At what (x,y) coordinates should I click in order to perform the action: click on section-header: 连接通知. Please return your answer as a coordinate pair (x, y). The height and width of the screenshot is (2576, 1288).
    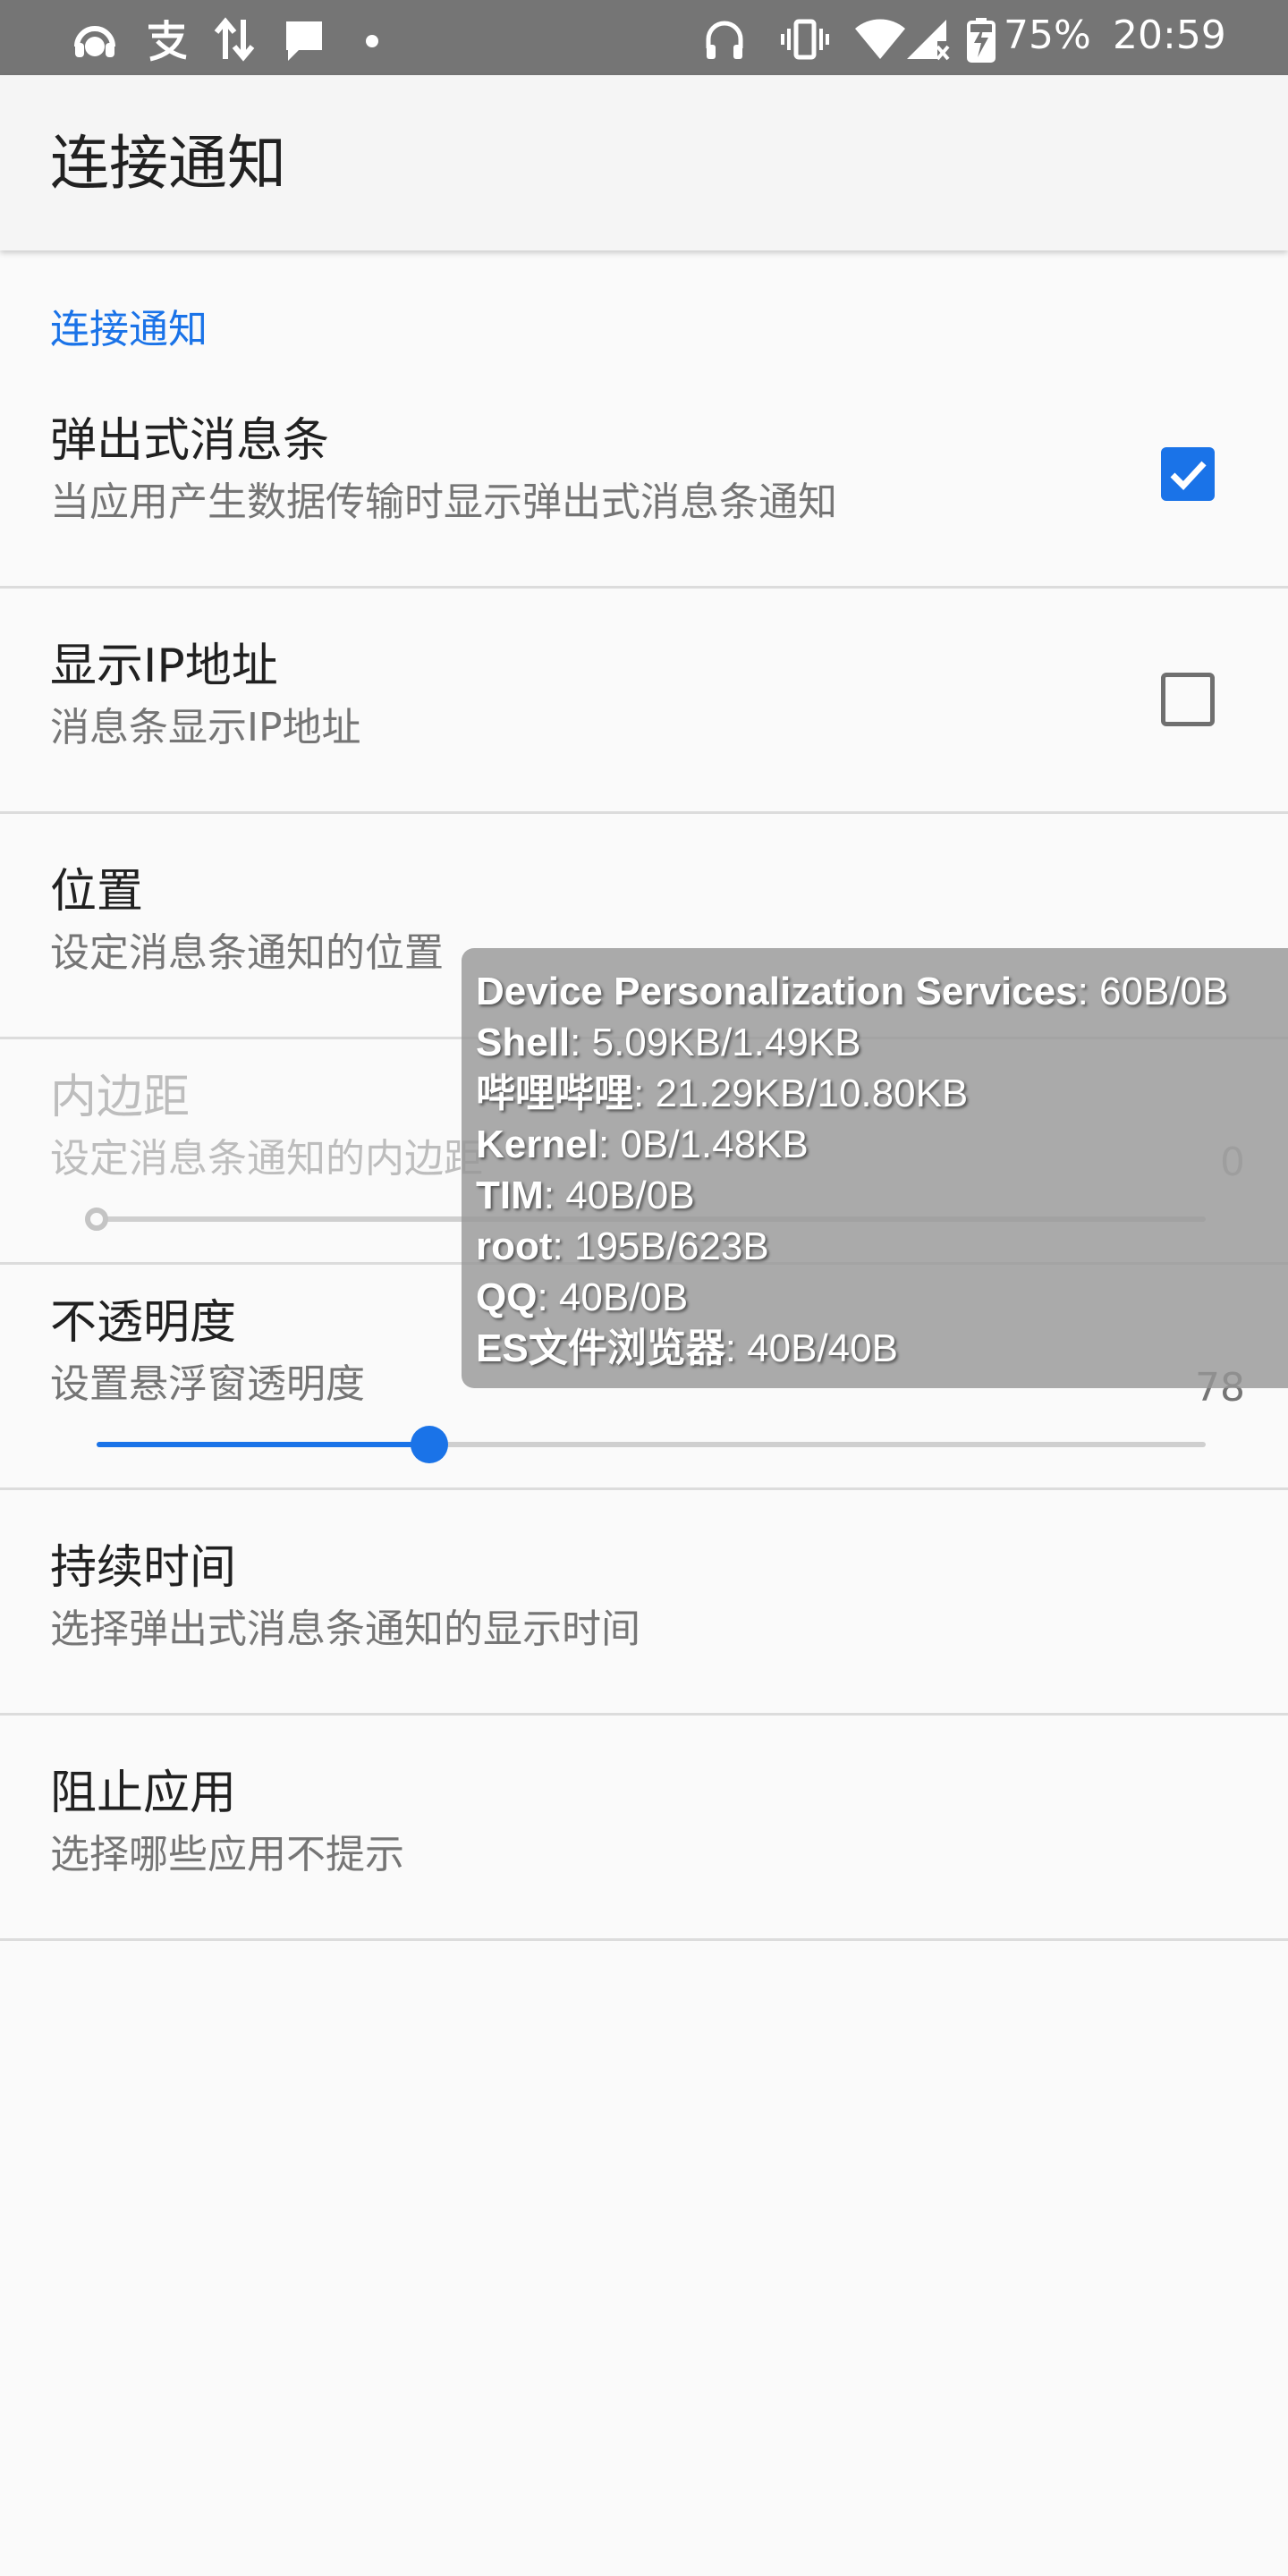
    Looking at the image, I should click on (129, 329).